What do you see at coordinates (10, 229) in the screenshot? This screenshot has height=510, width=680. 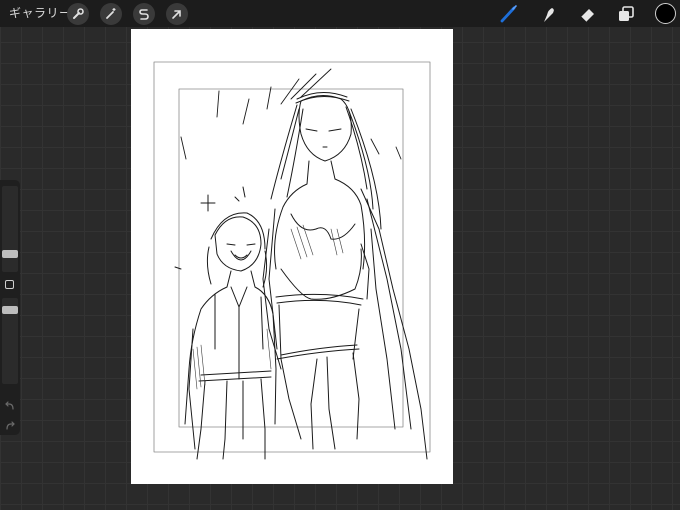 I see `brush-size-slider` at bounding box center [10, 229].